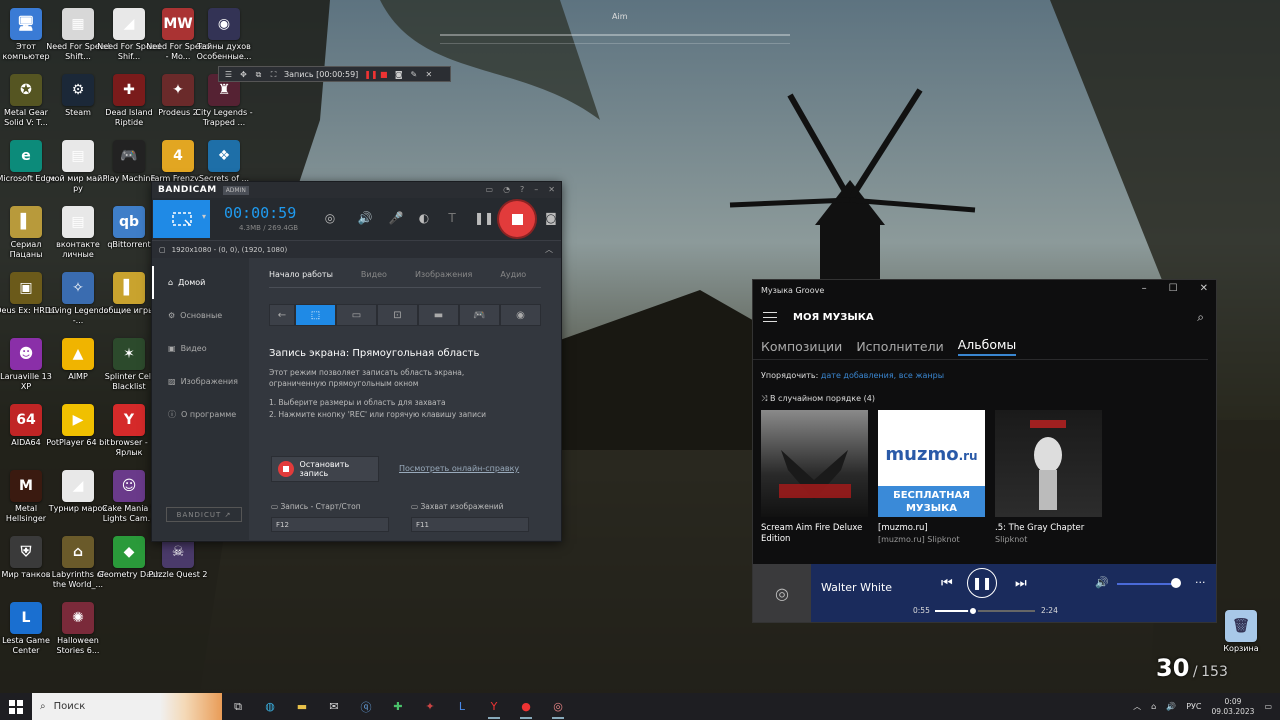 This screenshot has height=720, width=1280. Describe the element at coordinates (984, 290) in the screenshot. I see `groove-titlebar: Музыка Groove – ☐ ✕` at that location.